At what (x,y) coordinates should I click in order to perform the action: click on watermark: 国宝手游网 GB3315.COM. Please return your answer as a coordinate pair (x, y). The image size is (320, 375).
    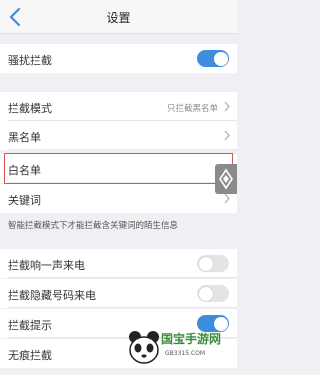
    Looking at the image, I should click on (181, 350).